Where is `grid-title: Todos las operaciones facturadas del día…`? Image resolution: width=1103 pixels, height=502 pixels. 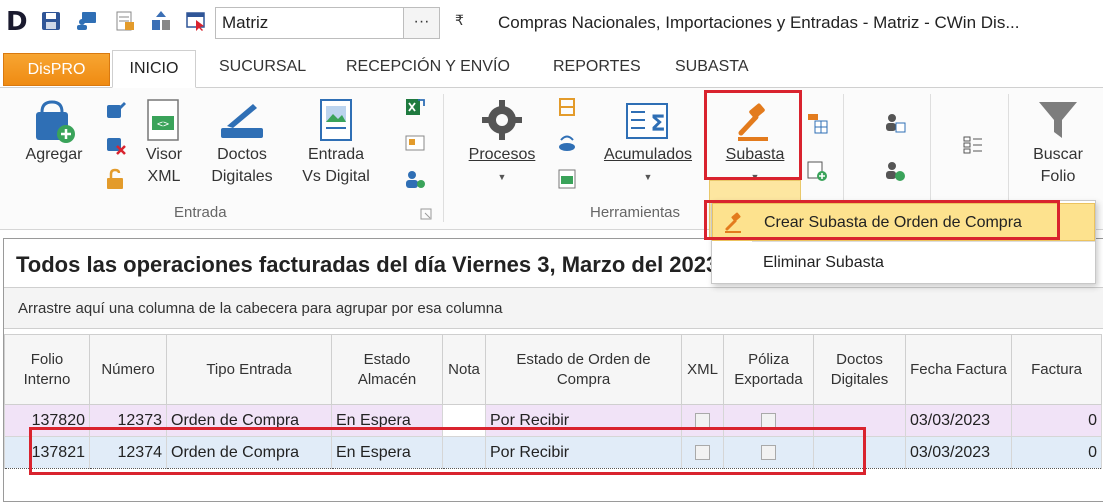 grid-title: Todos las operaciones facturadas del día… is located at coordinates (367, 264).